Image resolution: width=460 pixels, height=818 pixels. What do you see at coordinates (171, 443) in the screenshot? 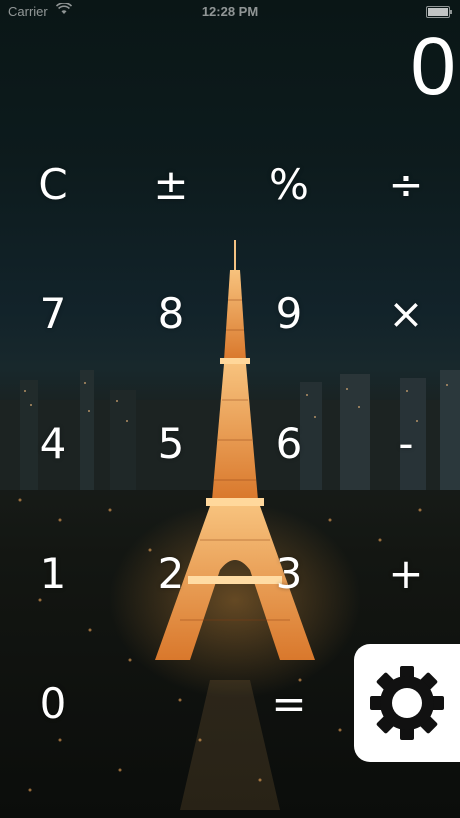
I see `digit-5-button: 5` at bounding box center [171, 443].